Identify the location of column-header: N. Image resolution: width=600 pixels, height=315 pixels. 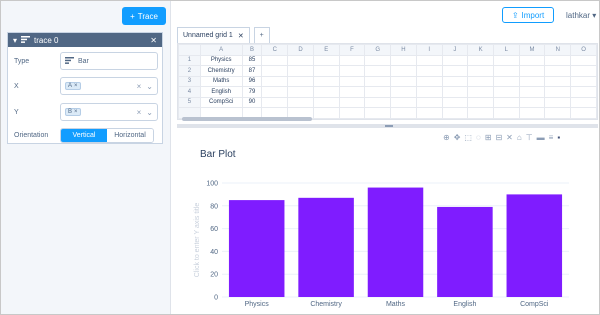
(558, 50).